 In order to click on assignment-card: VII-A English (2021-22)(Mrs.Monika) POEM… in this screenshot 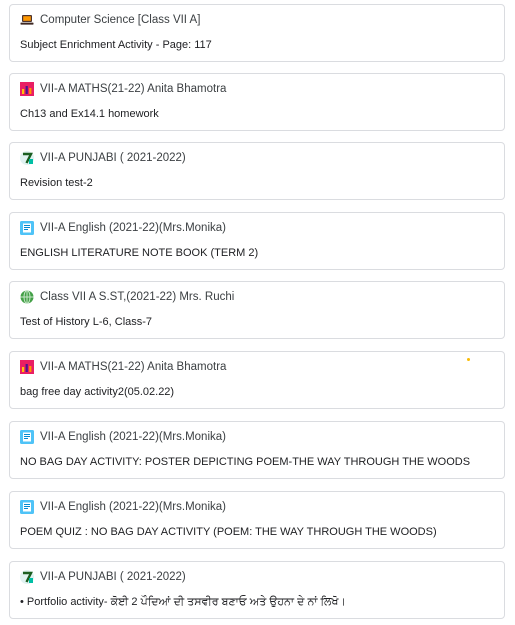, I will do `click(257, 520)`.